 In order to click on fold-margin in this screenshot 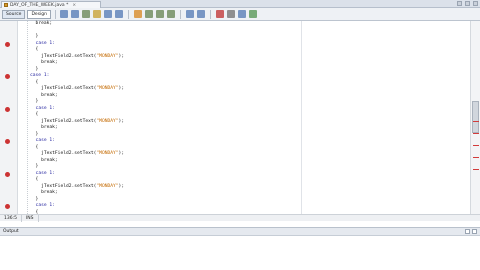, I will do `click(25, 117)`.